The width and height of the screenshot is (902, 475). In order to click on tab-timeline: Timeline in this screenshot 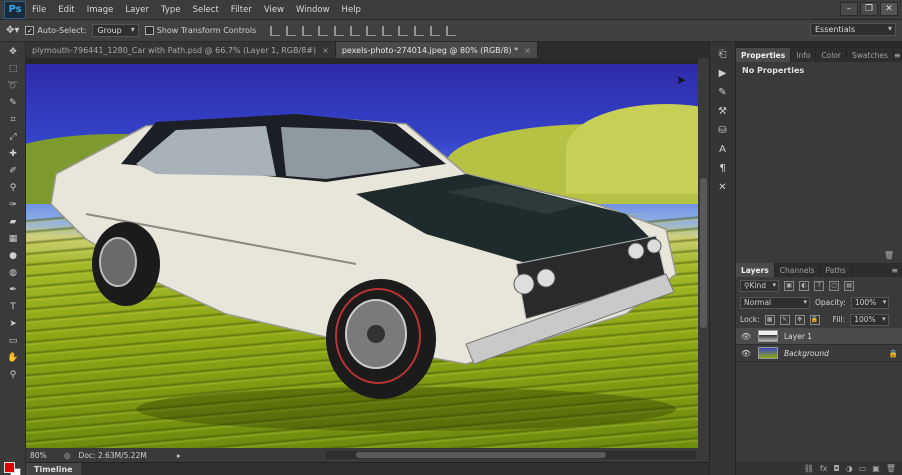, I will do `click(53, 469)`.